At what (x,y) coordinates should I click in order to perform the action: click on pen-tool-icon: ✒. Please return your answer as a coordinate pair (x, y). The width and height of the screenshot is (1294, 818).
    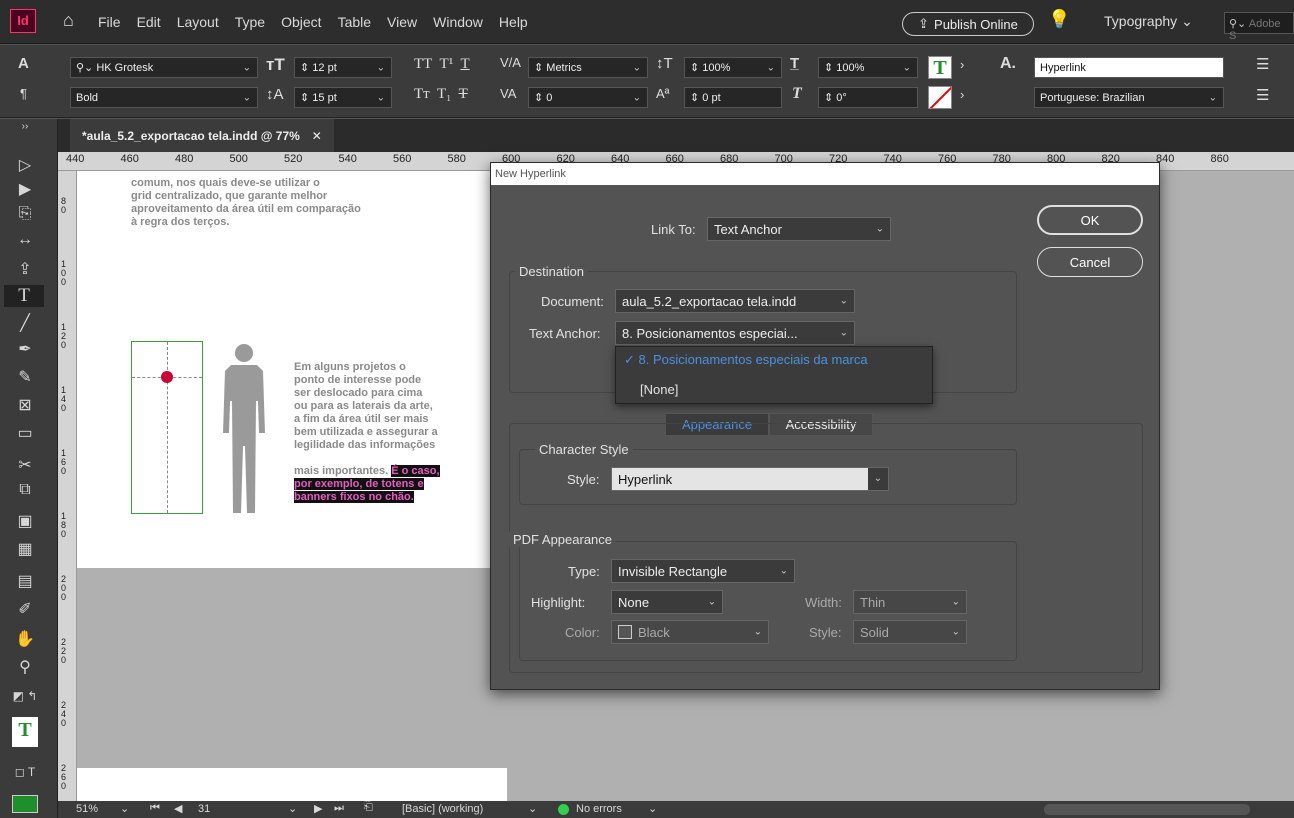
    Looking at the image, I should click on (25, 349).